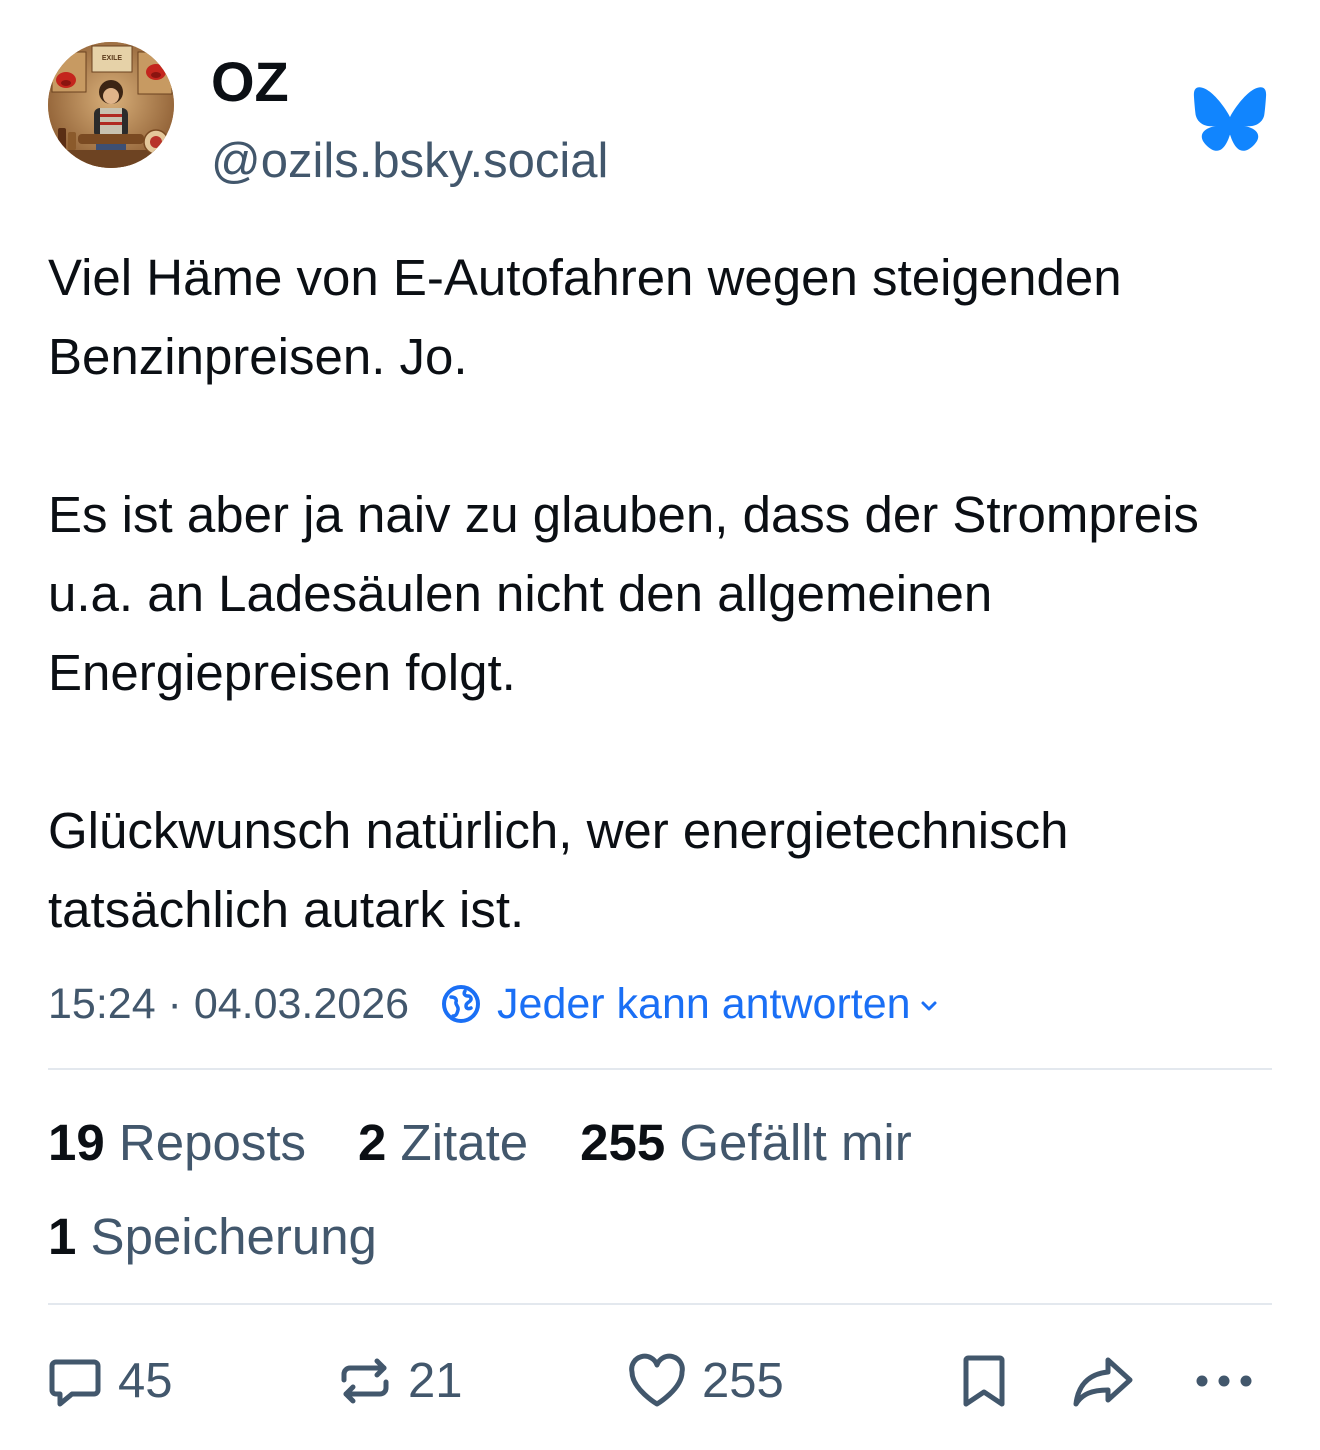  Describe the element at coordinates (399, 1381) in the screenshot. I see `repost-button: 21` at that location.